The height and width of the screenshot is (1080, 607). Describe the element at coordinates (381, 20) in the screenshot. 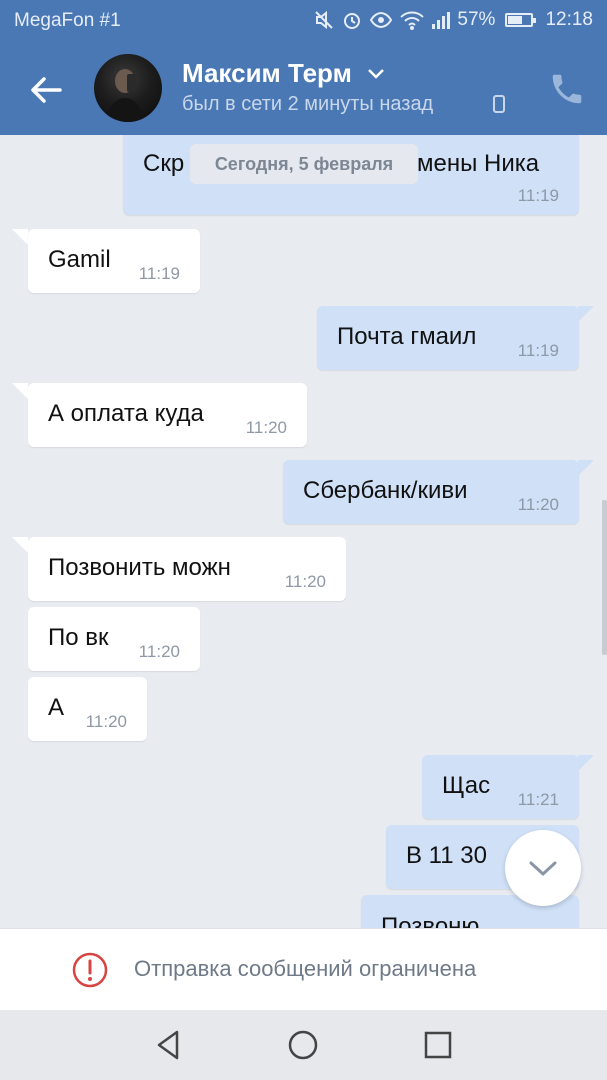

I see `eye-icon` at that location.